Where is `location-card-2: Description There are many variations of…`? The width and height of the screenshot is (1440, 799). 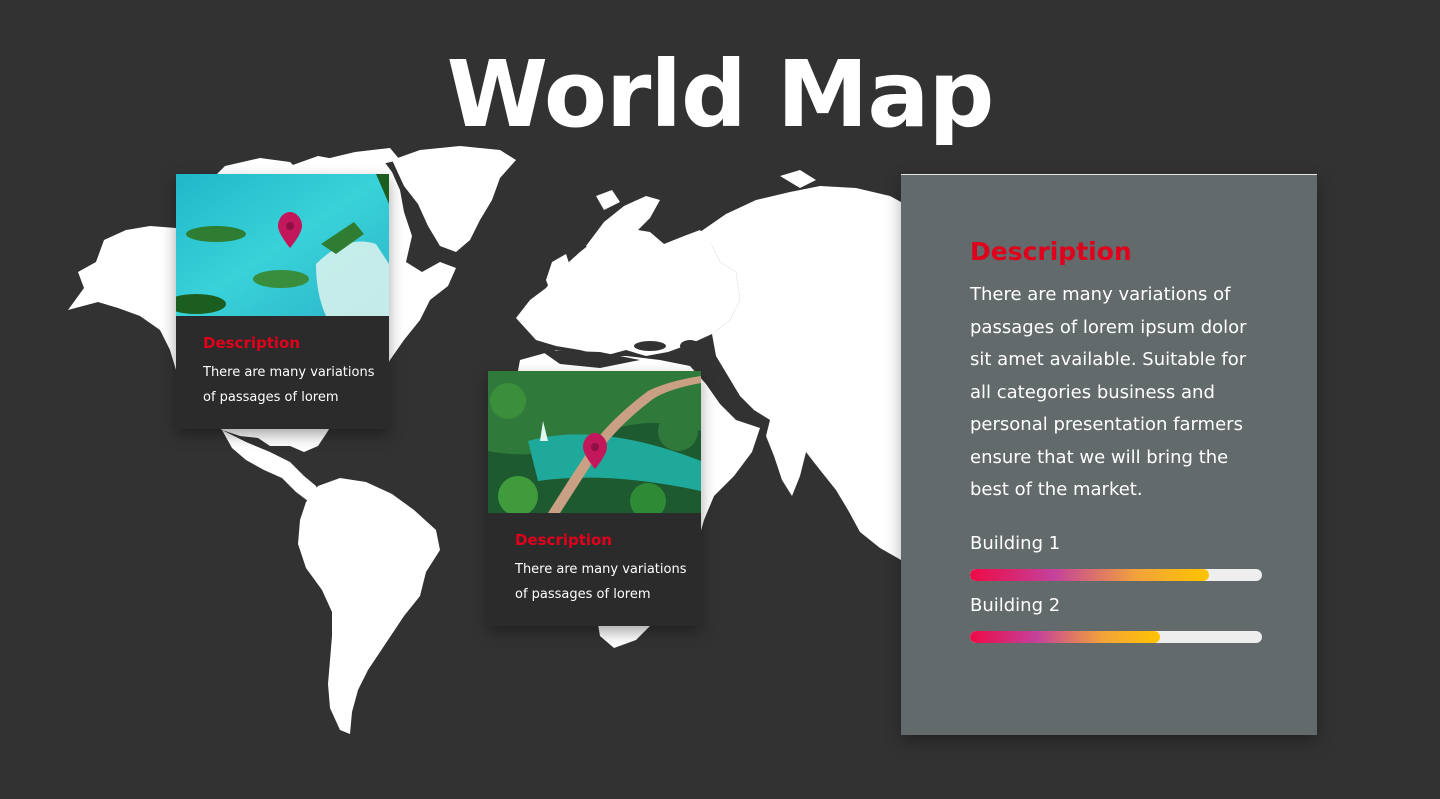 location-card-2: Description There are many variations of… is located at coordinates (594, 498).